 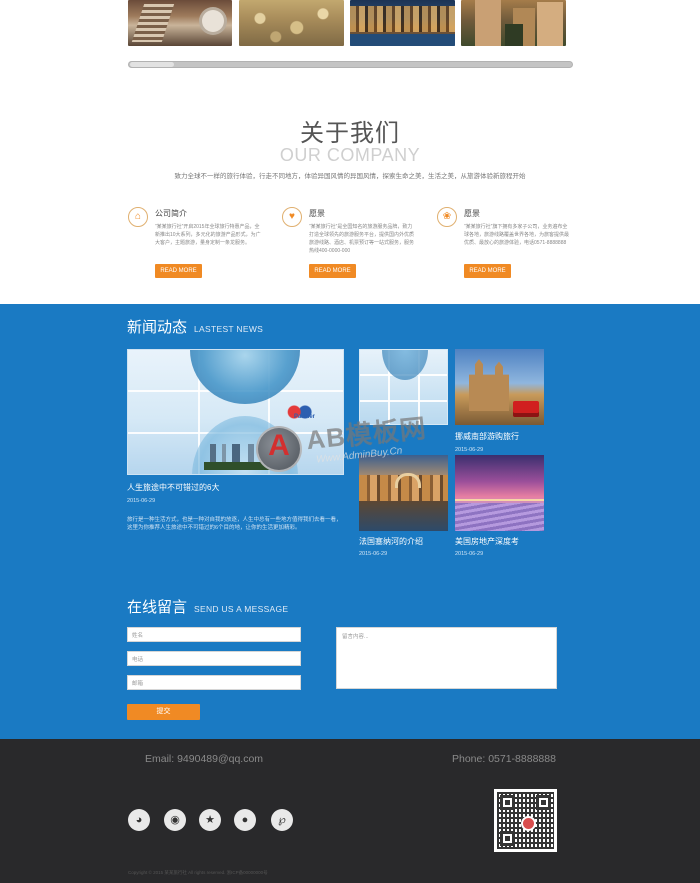 What do you see at coordinates (245, 377) in the screenshot?
I see `hourglass-top` at bounding box center [245, 377].